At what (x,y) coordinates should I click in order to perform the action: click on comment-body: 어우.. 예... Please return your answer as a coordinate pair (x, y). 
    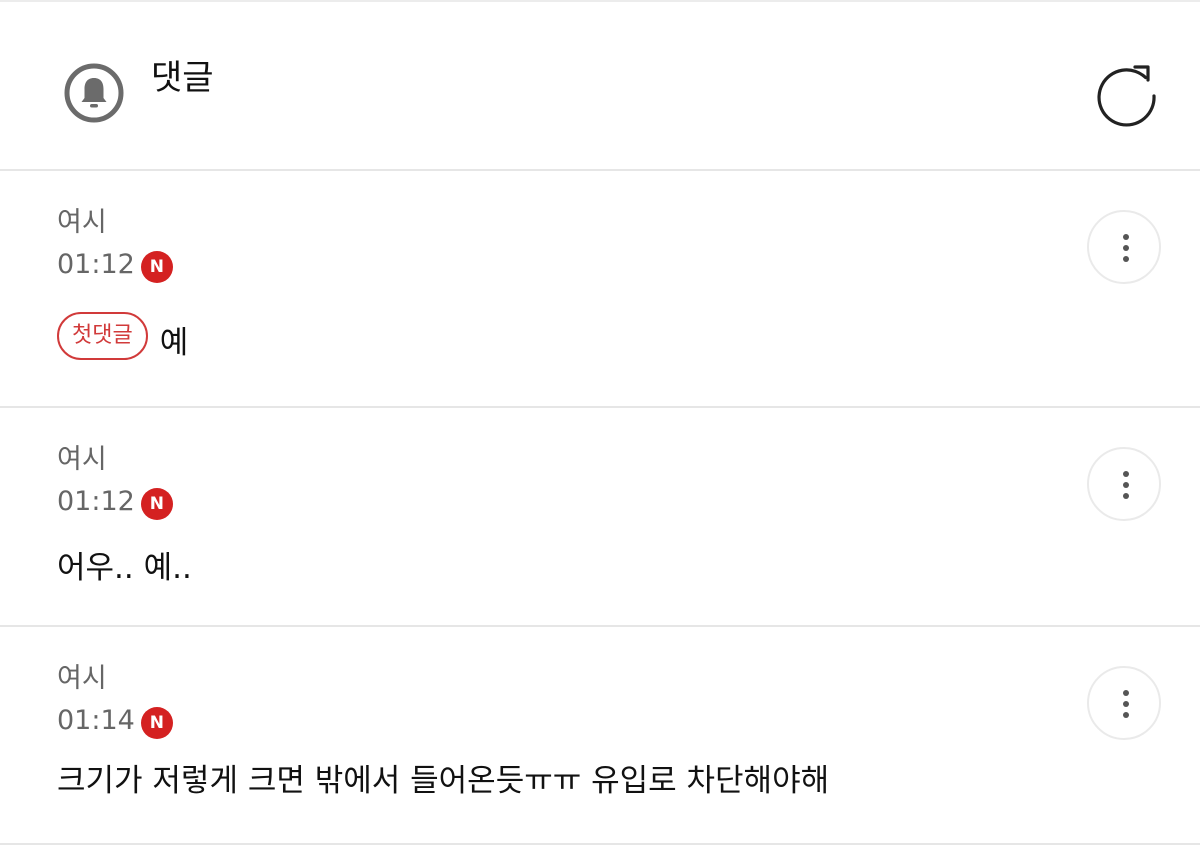
    Looking at the image, I should click on (124, 568).